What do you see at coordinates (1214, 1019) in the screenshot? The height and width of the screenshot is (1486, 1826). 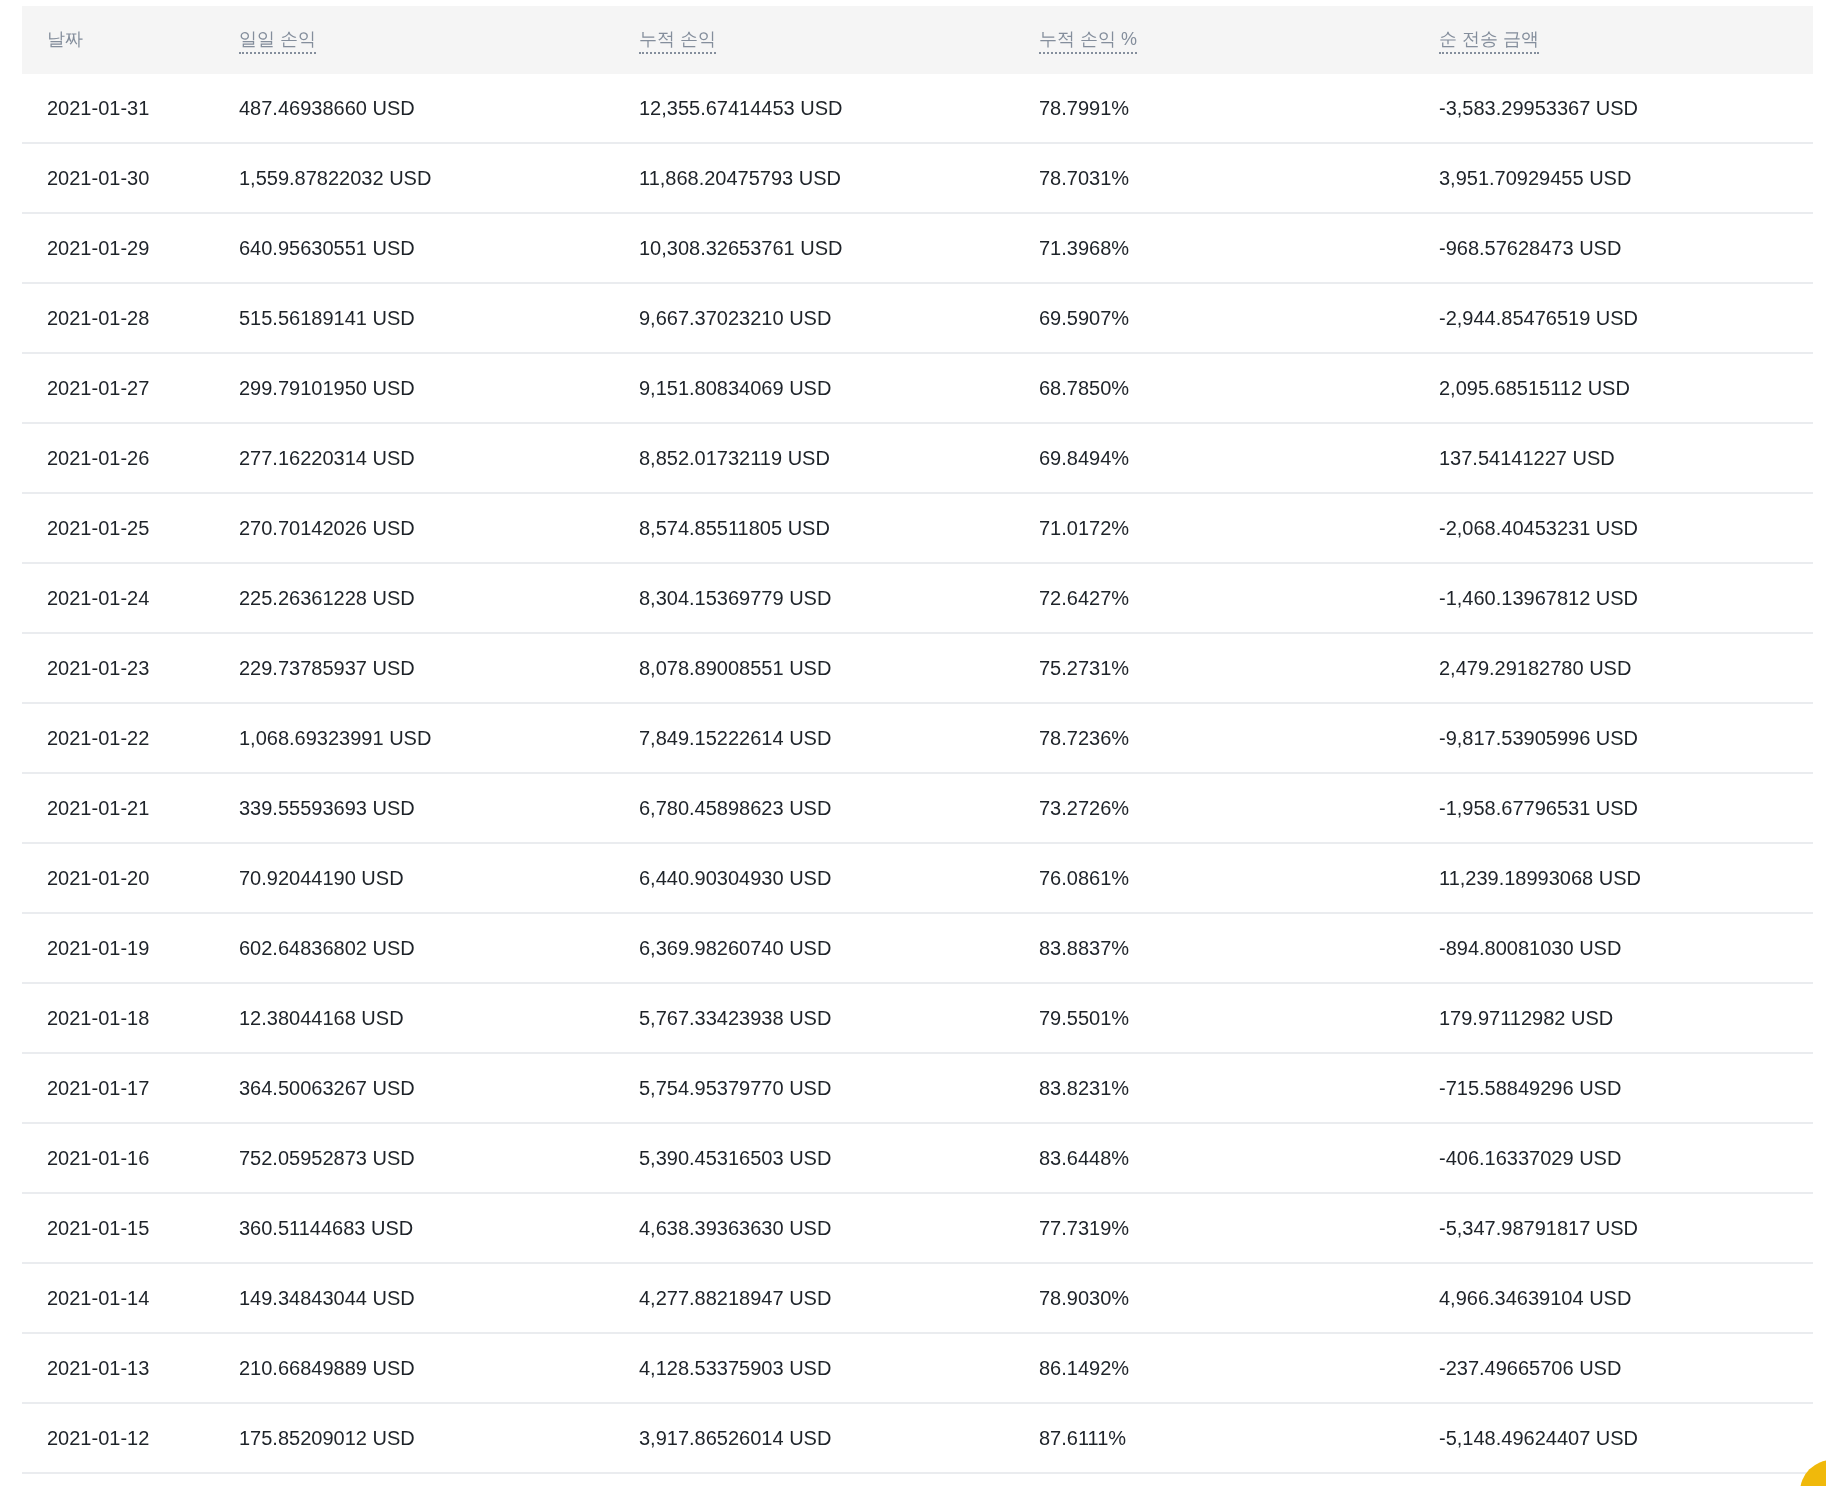 I see `table-cell: 79.5501%` at bounding box center [1214, 1019].